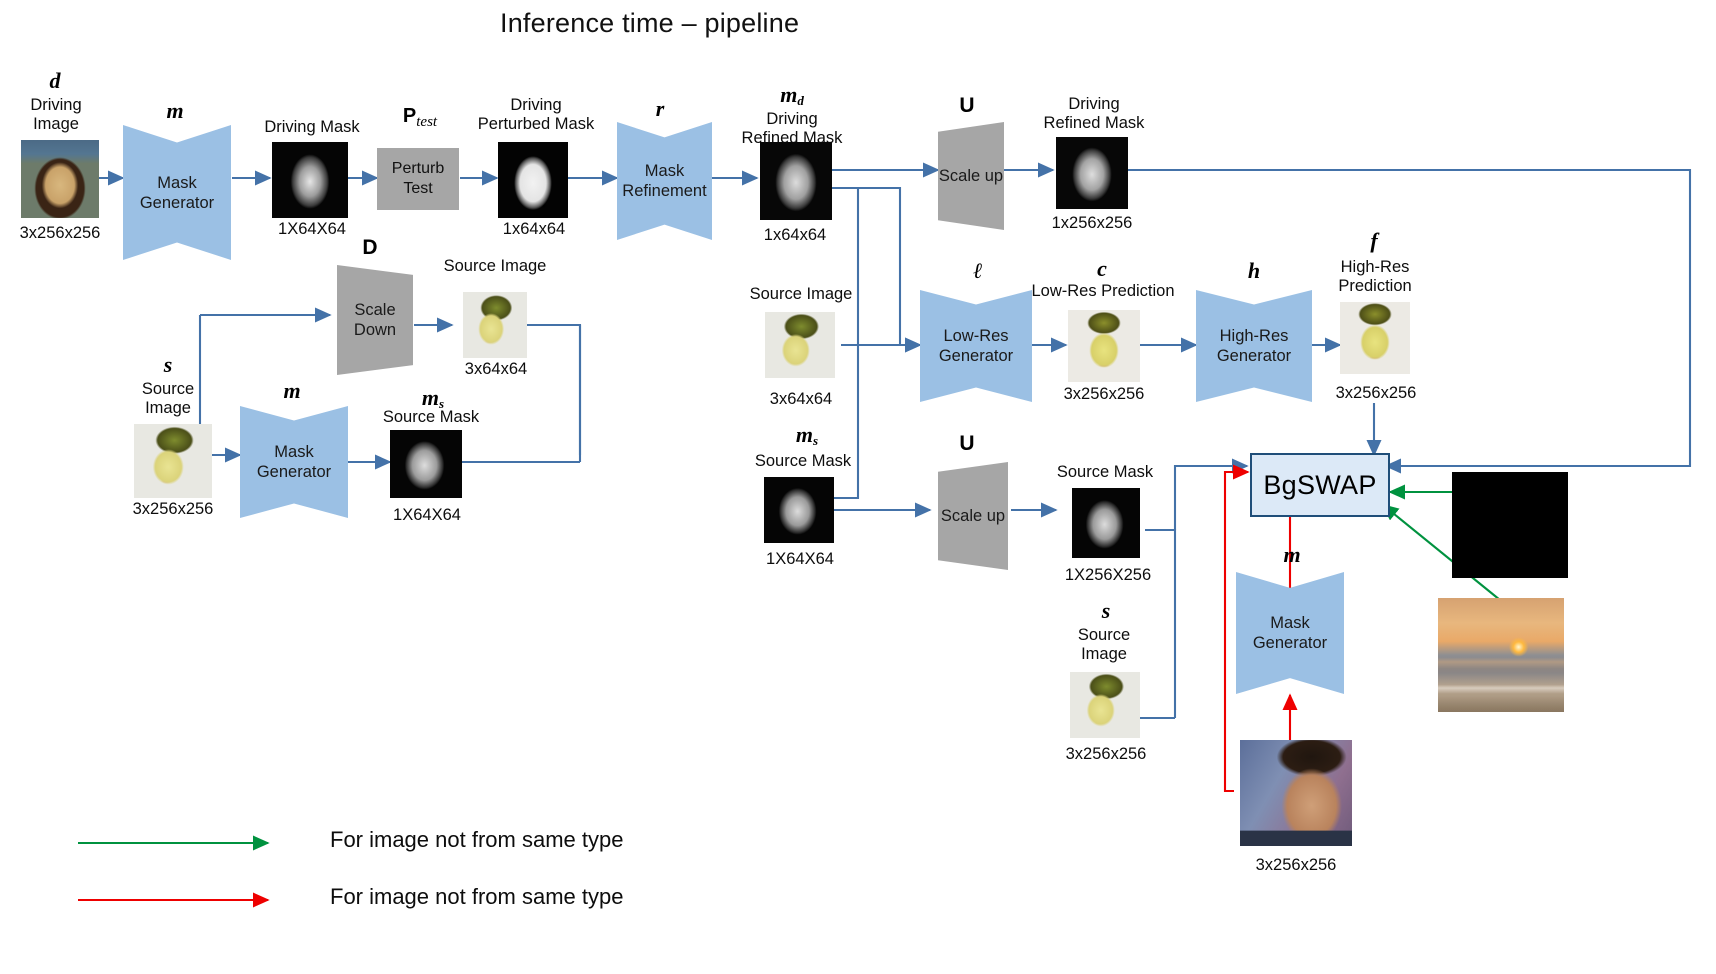  What do you see at coordinates (310, 180) in the screenshot?
I see `driving-mask-thumb` at bounding box center [310, 180].